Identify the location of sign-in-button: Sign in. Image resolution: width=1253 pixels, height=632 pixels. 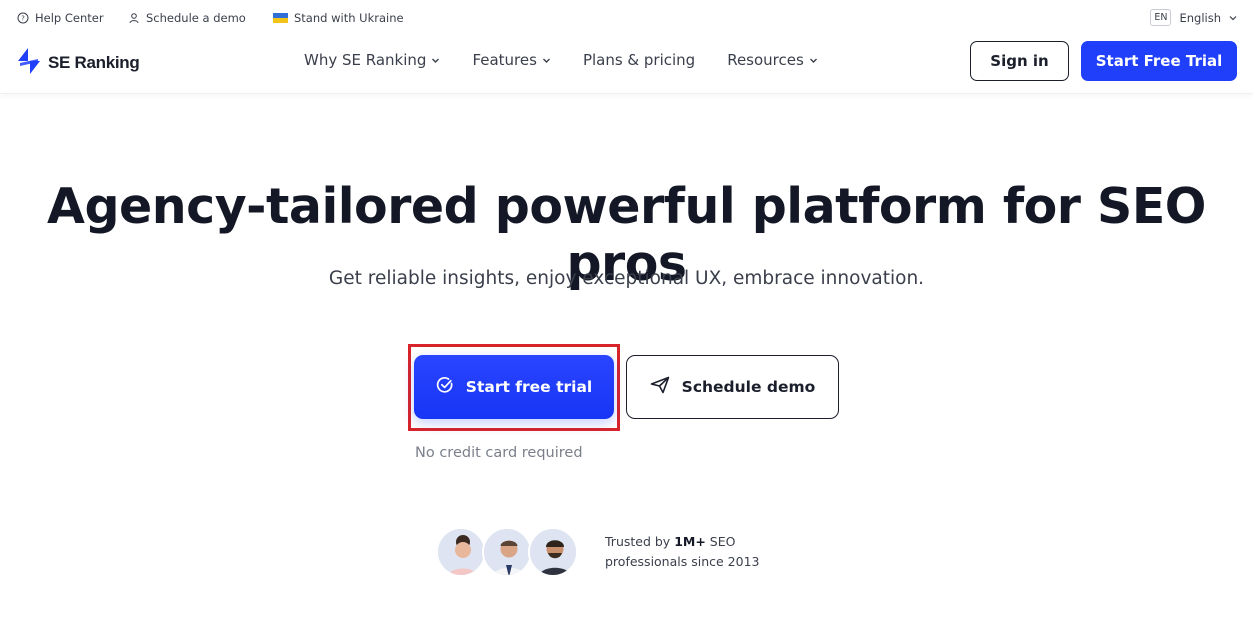
(1019, 61).